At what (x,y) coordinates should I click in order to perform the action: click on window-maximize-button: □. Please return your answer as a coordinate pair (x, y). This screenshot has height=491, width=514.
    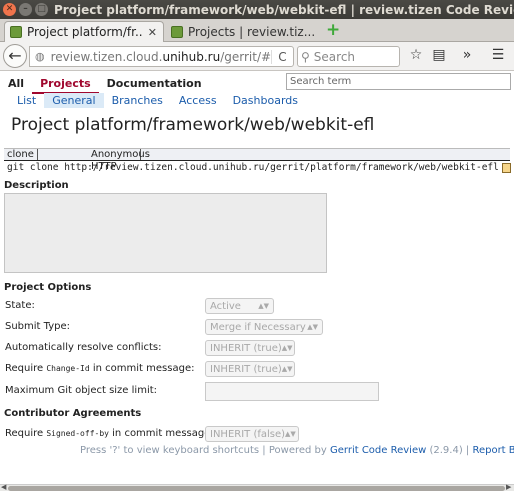
    Looking at the image, I should click on (41, 9).